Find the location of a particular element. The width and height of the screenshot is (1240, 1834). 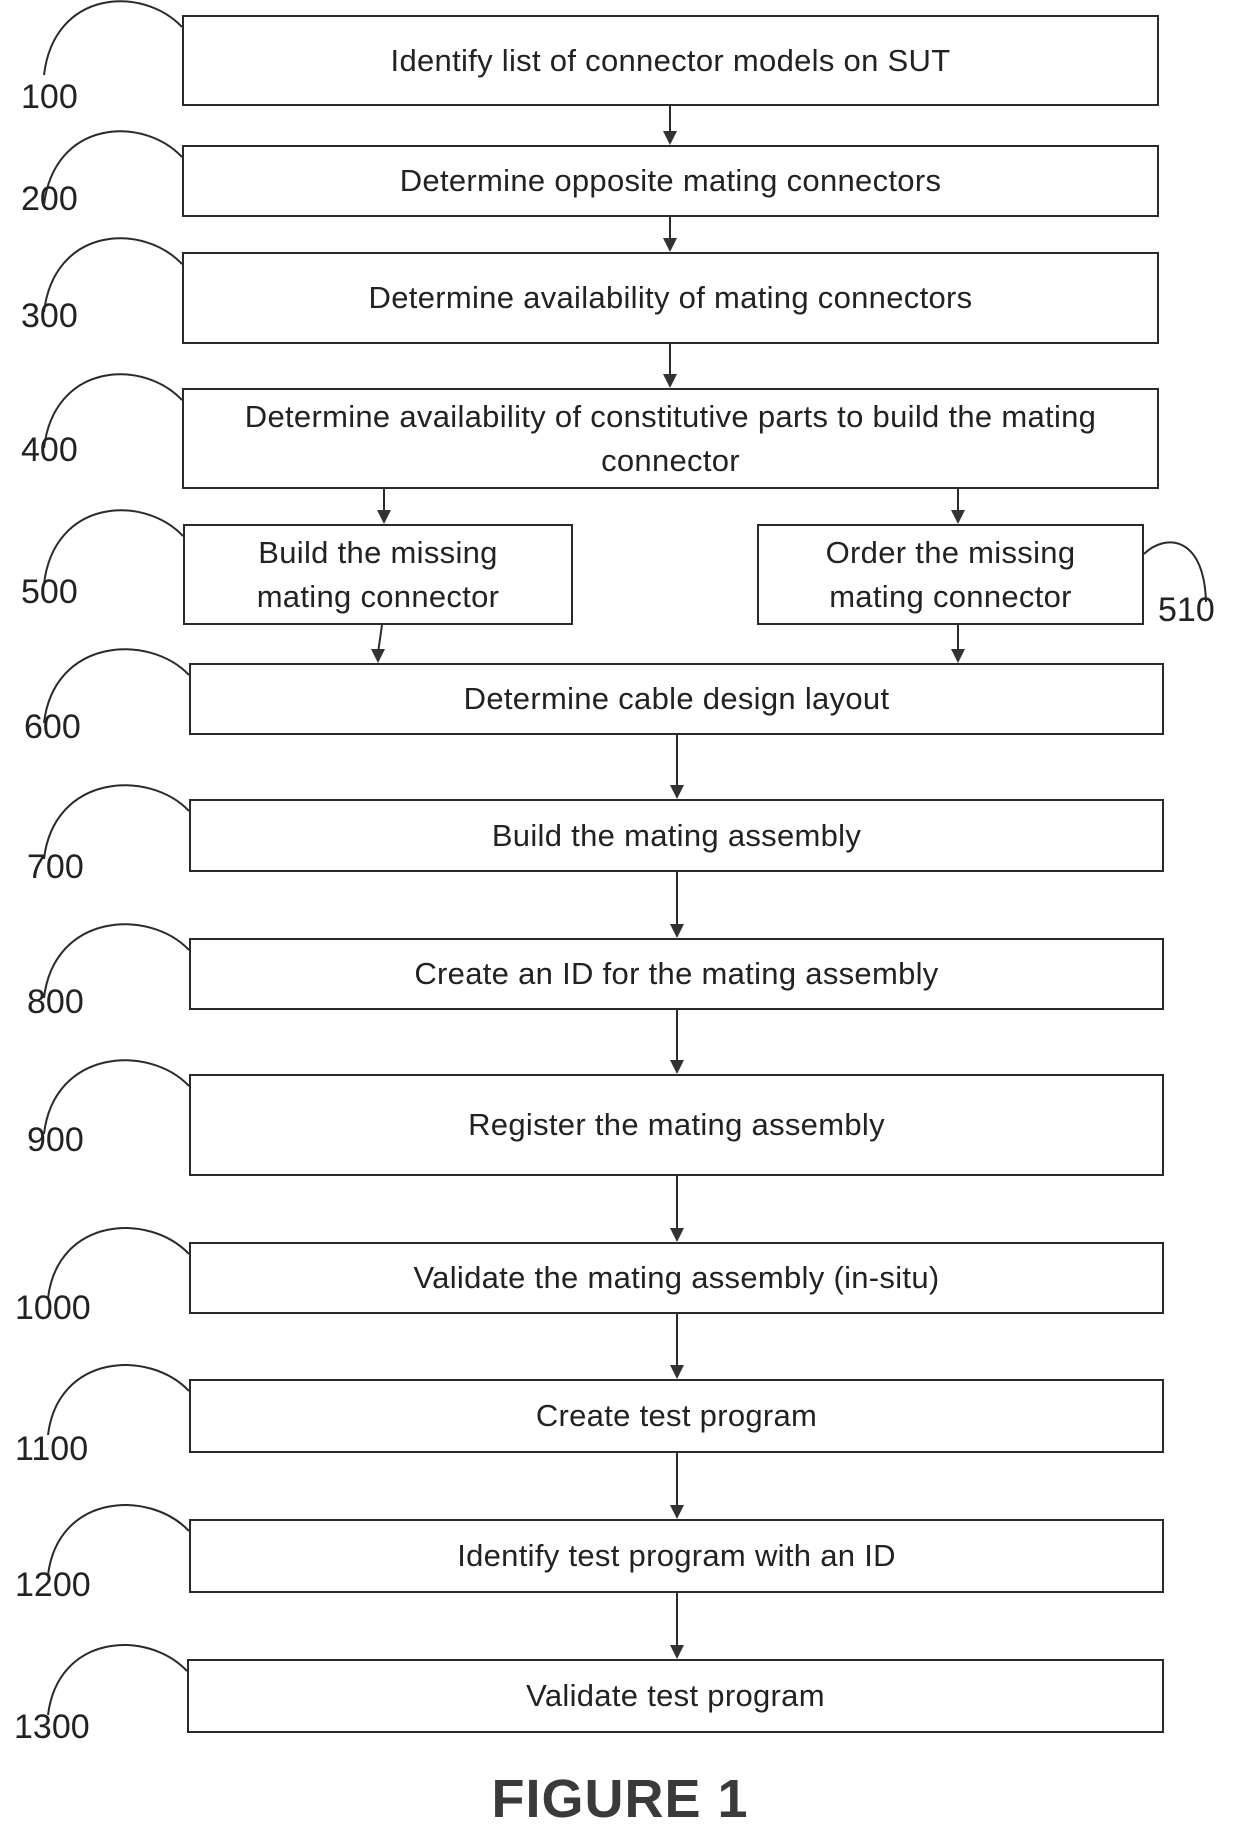

ref-label-300: 300 is located at coordinates (49, 316).